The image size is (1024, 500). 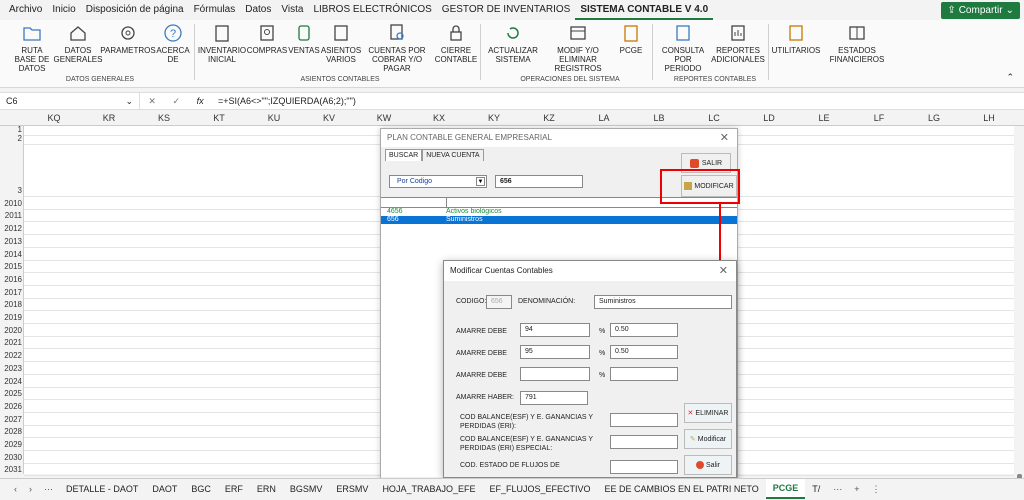 What do you see at coordinates (506, 10) in the screenshot?
I see `menu-gestor: GESTOR DE INVENTARIOS` at bounding box center [506, 10].